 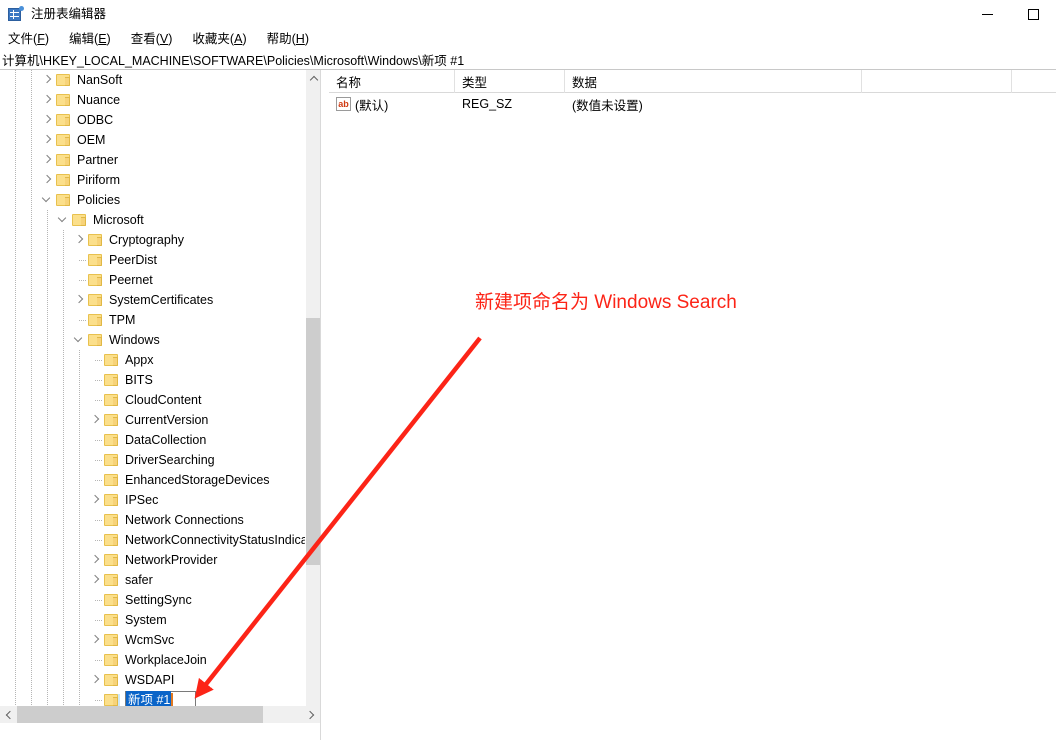 I want to click on tree-item: CurrentVersion, so click(x=152, y=420).